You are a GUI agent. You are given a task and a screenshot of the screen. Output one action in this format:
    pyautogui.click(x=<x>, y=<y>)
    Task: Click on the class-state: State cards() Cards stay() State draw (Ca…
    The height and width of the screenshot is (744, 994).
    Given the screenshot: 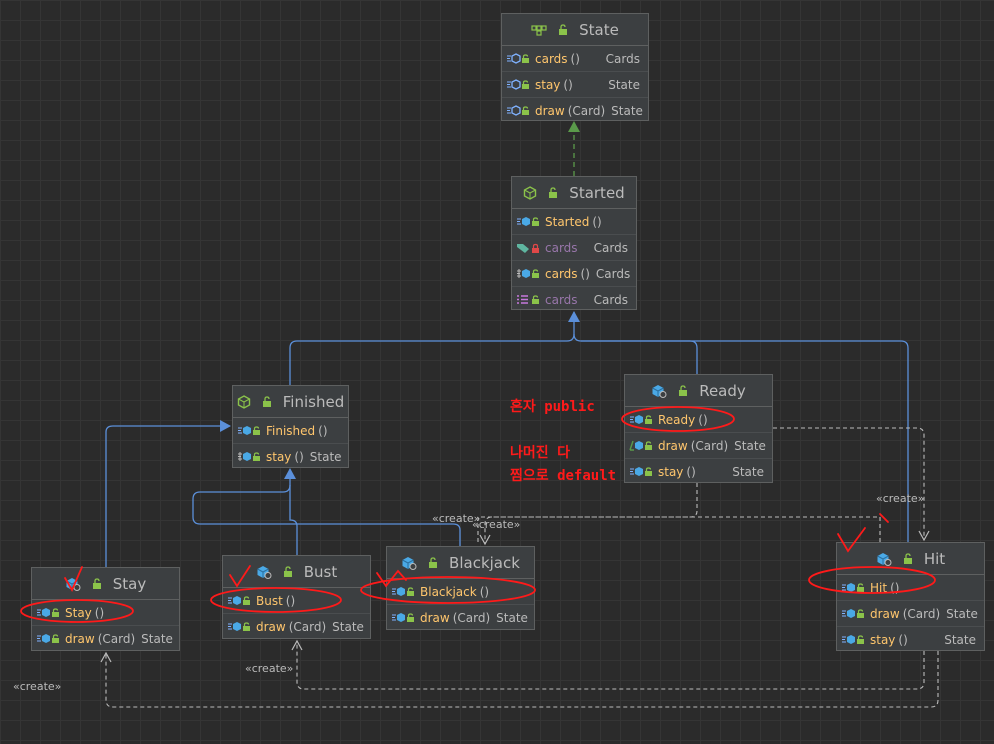 What is the action you would take?
    pyautogui.click(x=575, y=67)
    